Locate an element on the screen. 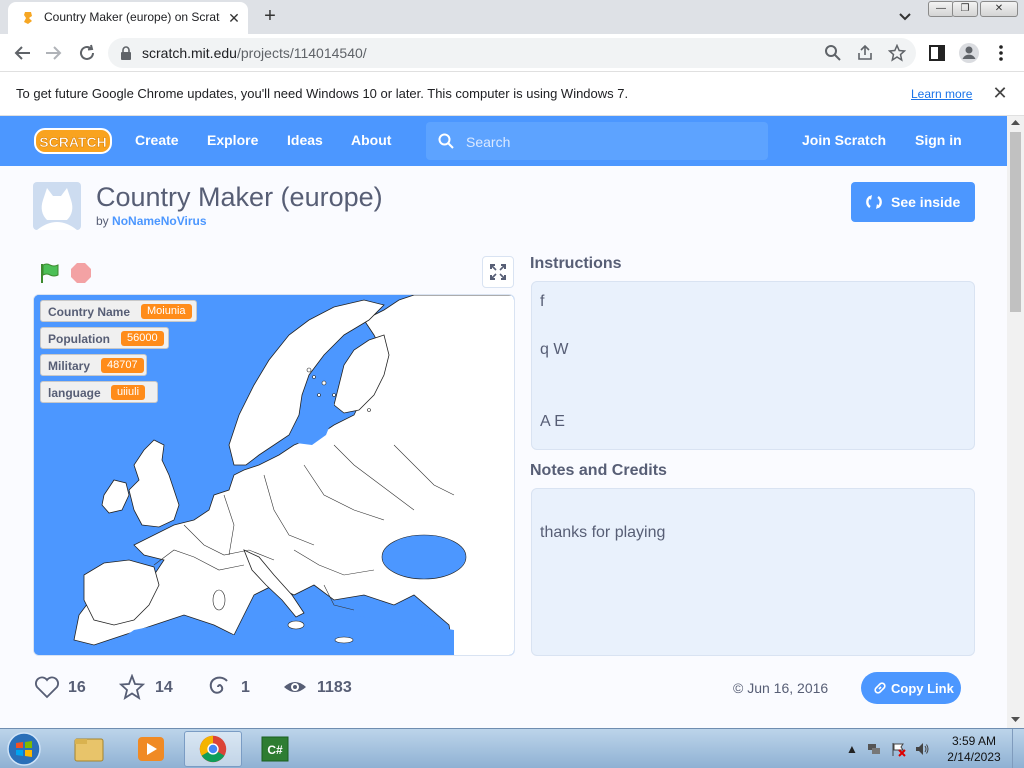 This screenshot has height=768, width=1024. address-bar: scratch.mit.edu/projects/114014540/ is located at coordinates (512, 53).